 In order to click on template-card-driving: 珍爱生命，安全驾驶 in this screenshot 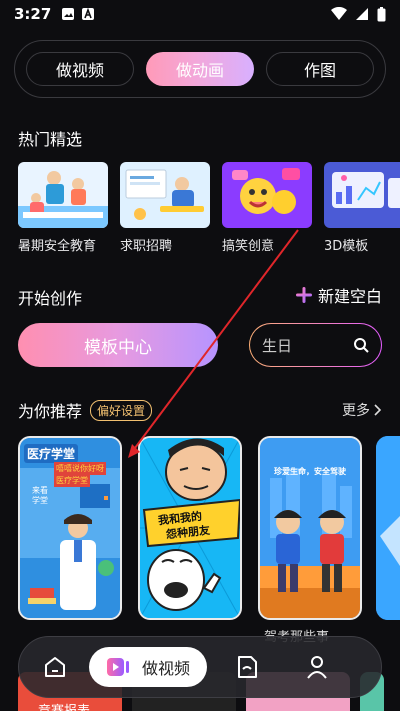, I will do `click(310, 528)`.